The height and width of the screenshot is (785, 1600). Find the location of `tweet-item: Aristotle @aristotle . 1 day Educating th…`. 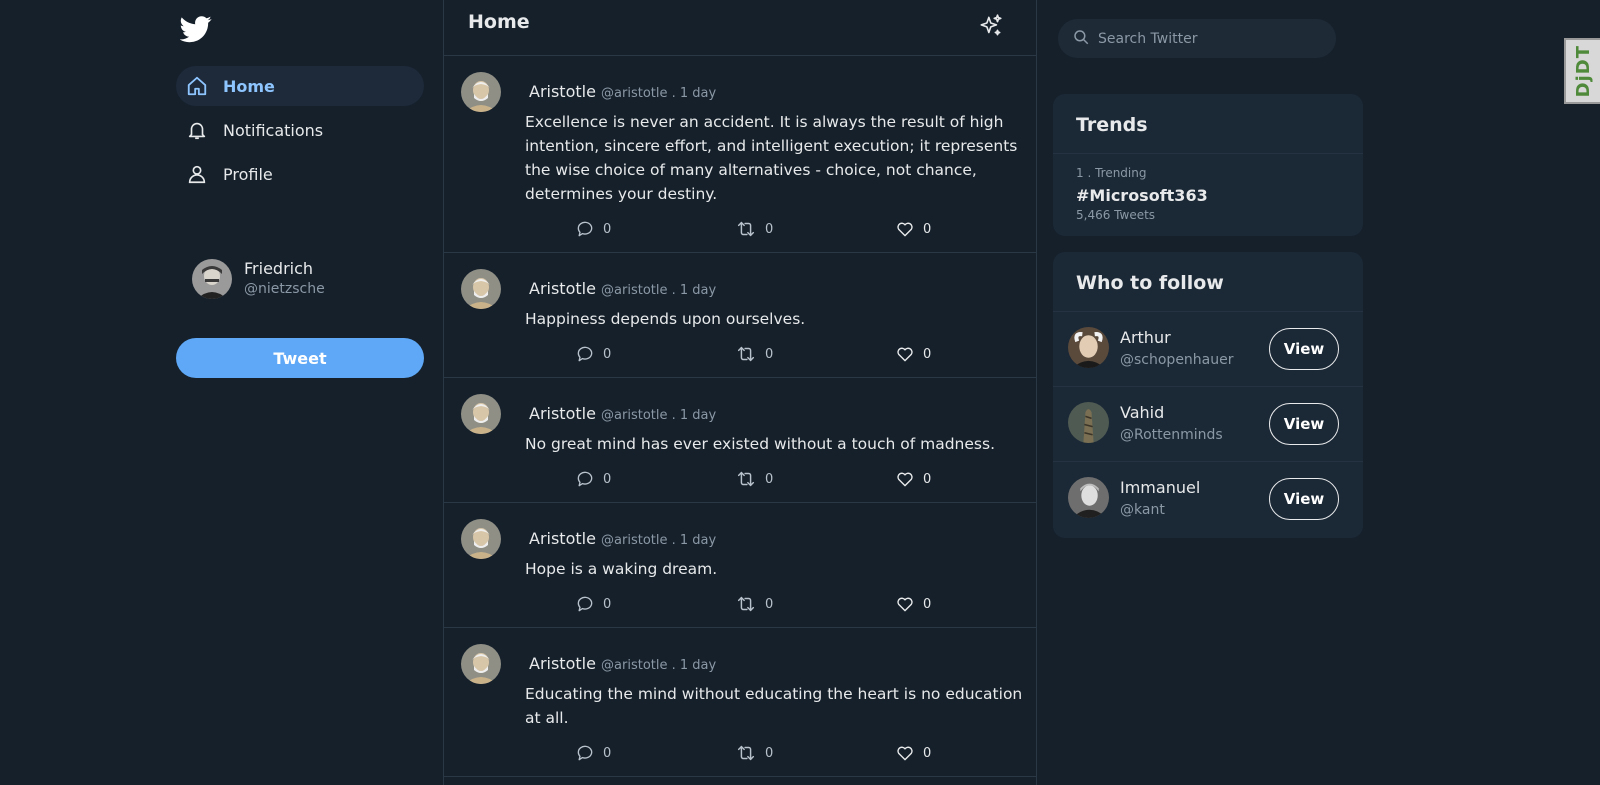

tweet-item: Aristotle @aristotle . 1 day Educating th… is located at coordinates (740, 702).